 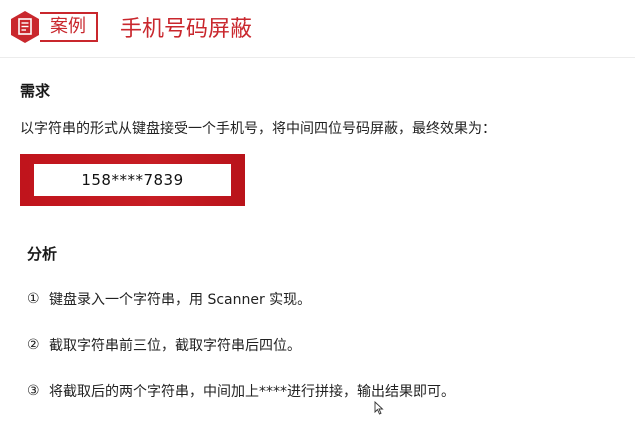 I want to click on requirement-heading: 需求, so click(x=35, y=91).